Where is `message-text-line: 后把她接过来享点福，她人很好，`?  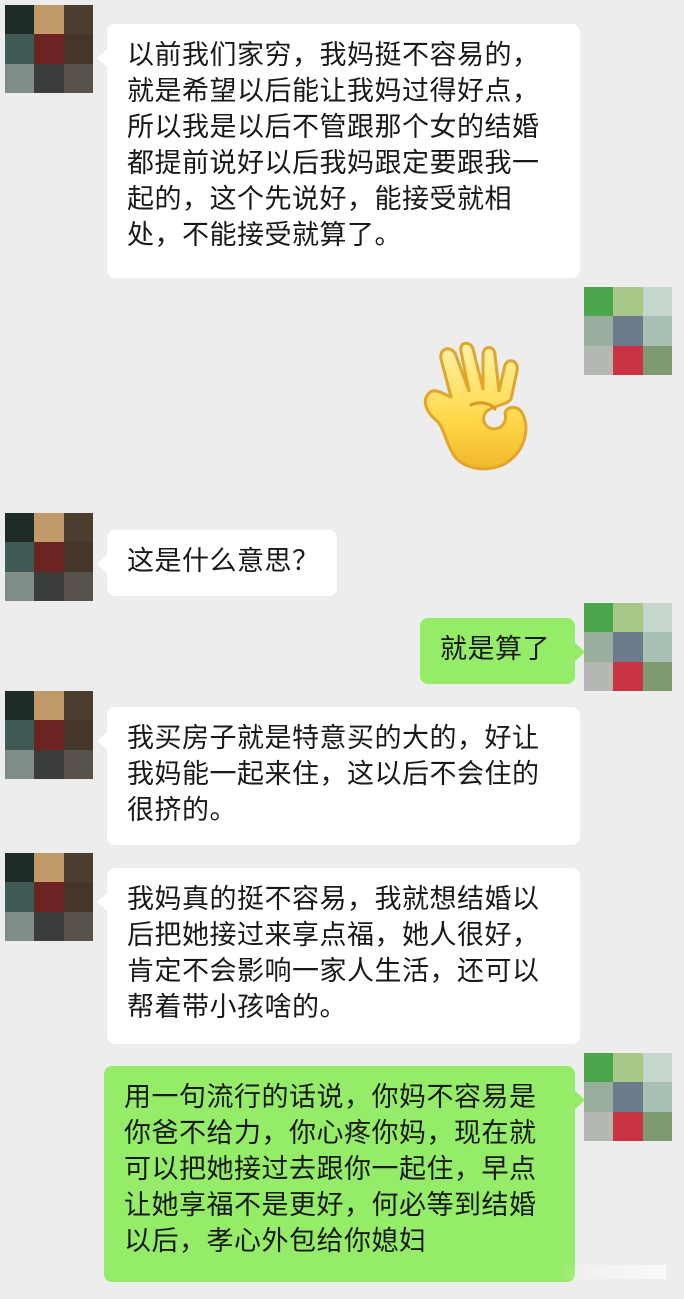
message-text-line: 后把她接过来享点福，她人很好， is located at coordinates (333, 935).